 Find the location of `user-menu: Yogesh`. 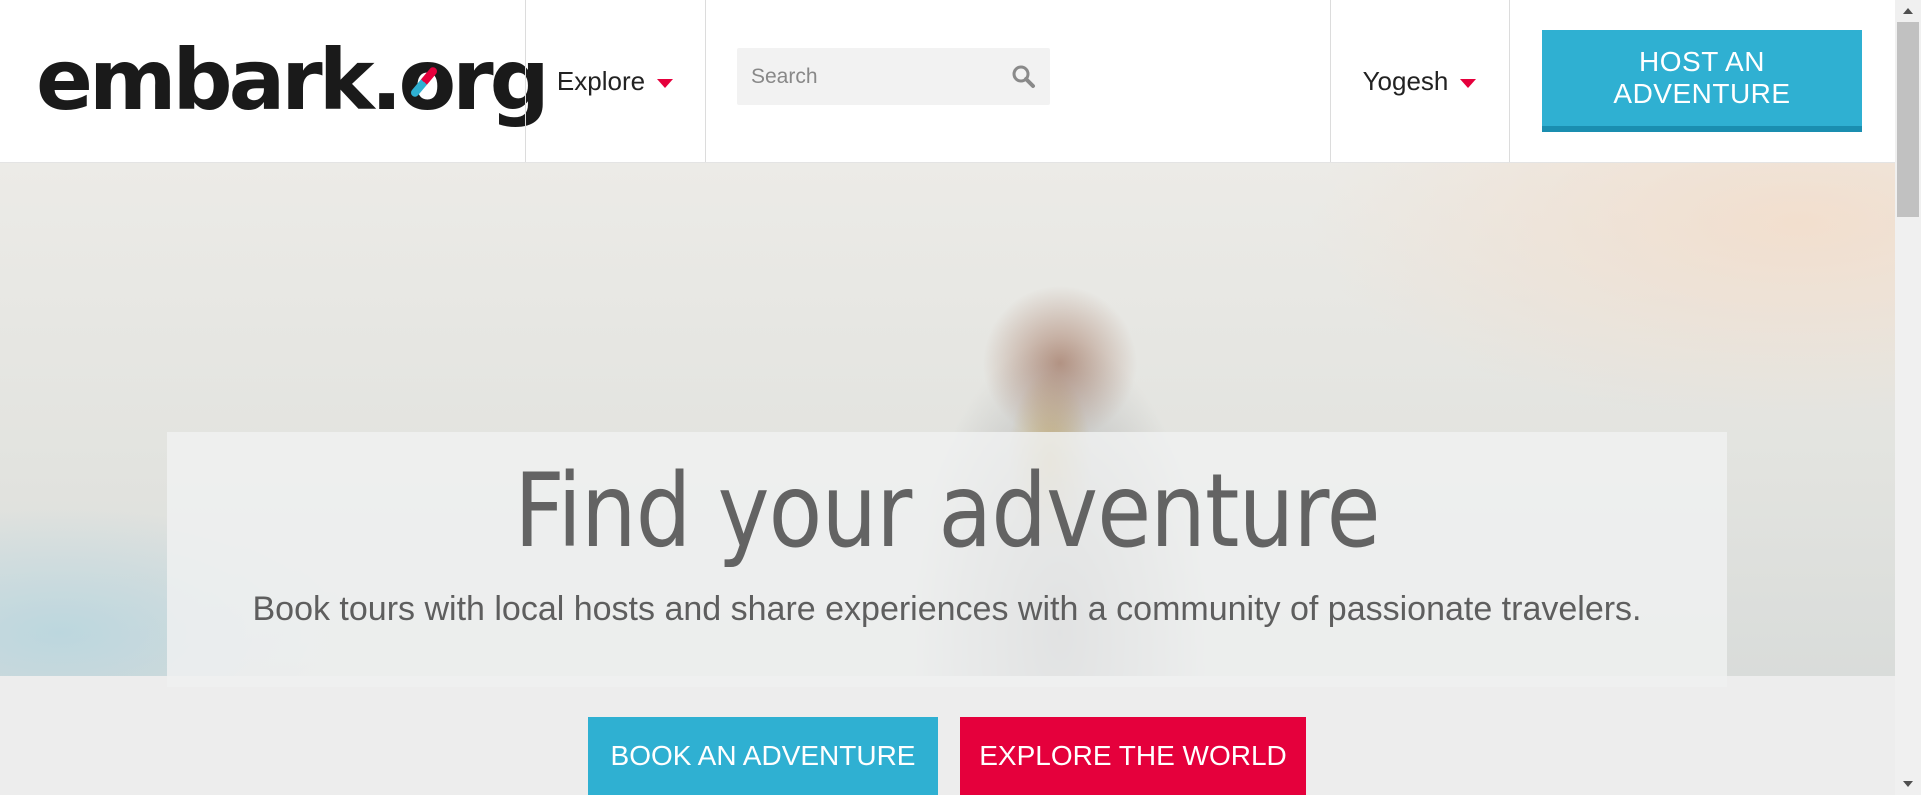

user-menu: Yogesh is located at coordinates (1419, 81).